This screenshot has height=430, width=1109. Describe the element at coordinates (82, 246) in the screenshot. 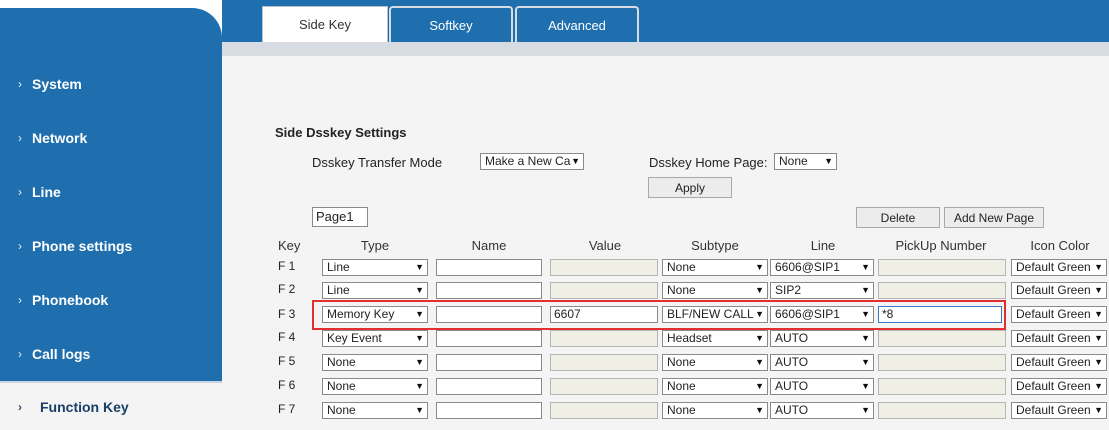

I see `sidebar-item-label: Phone settings` at that location.